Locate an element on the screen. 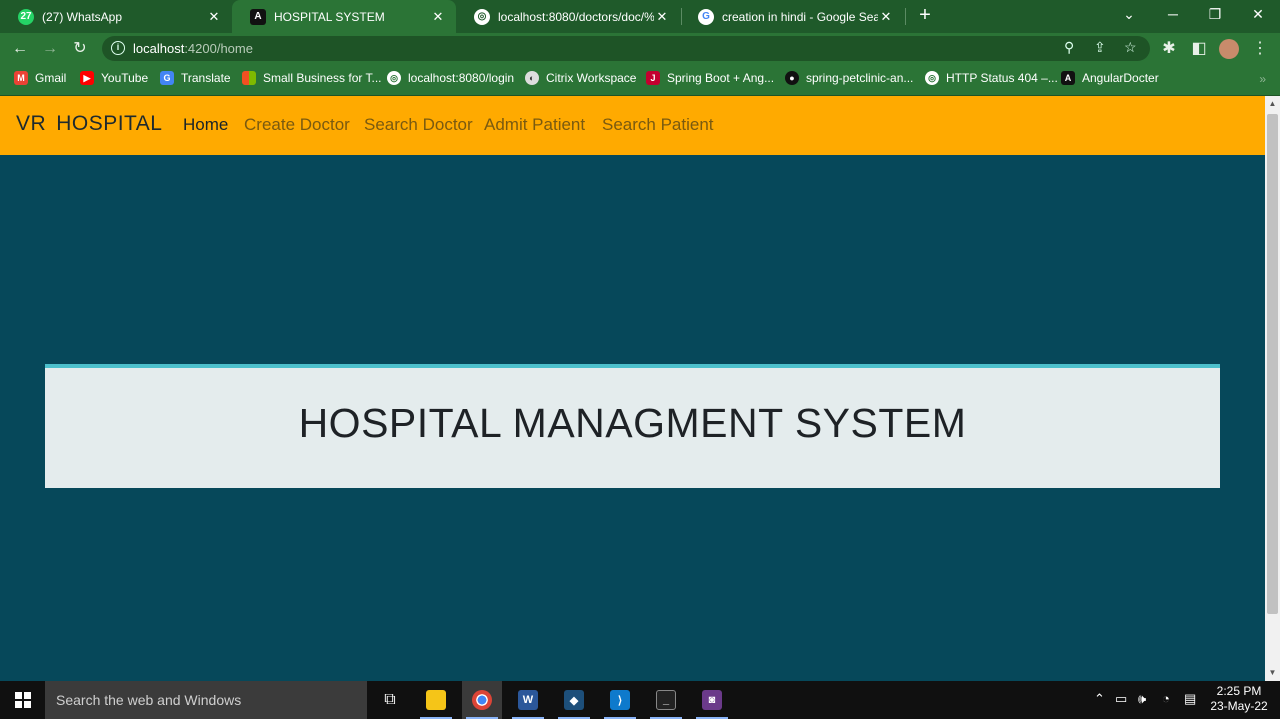 The image size is (1280, 719). bookmark-citrix: ◐ Citrix Workspace is located at coordinates (580, 78).